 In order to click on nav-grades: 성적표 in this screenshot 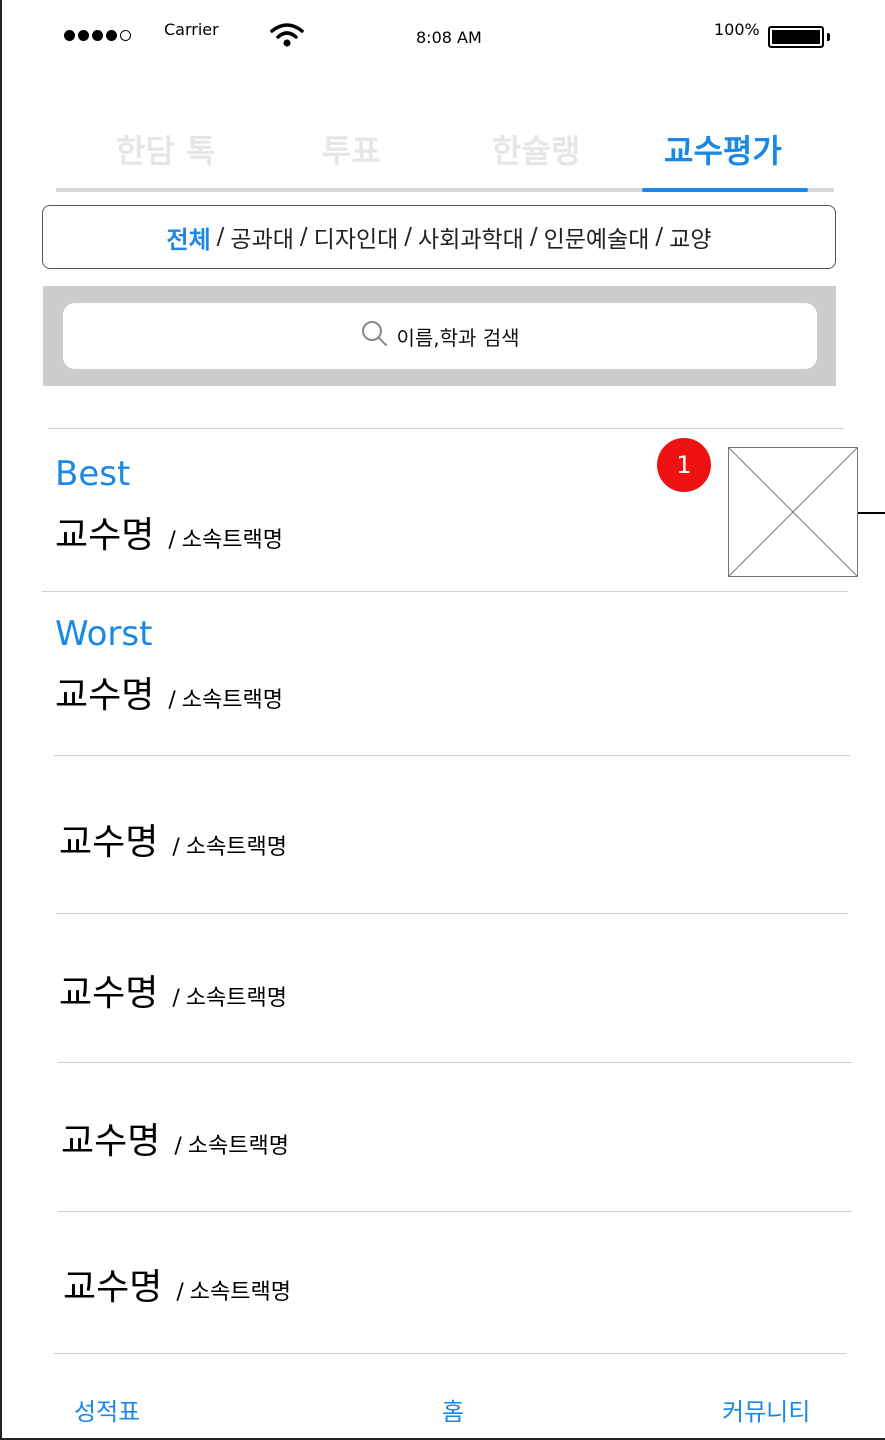, I will do `click(107, 1409)`.